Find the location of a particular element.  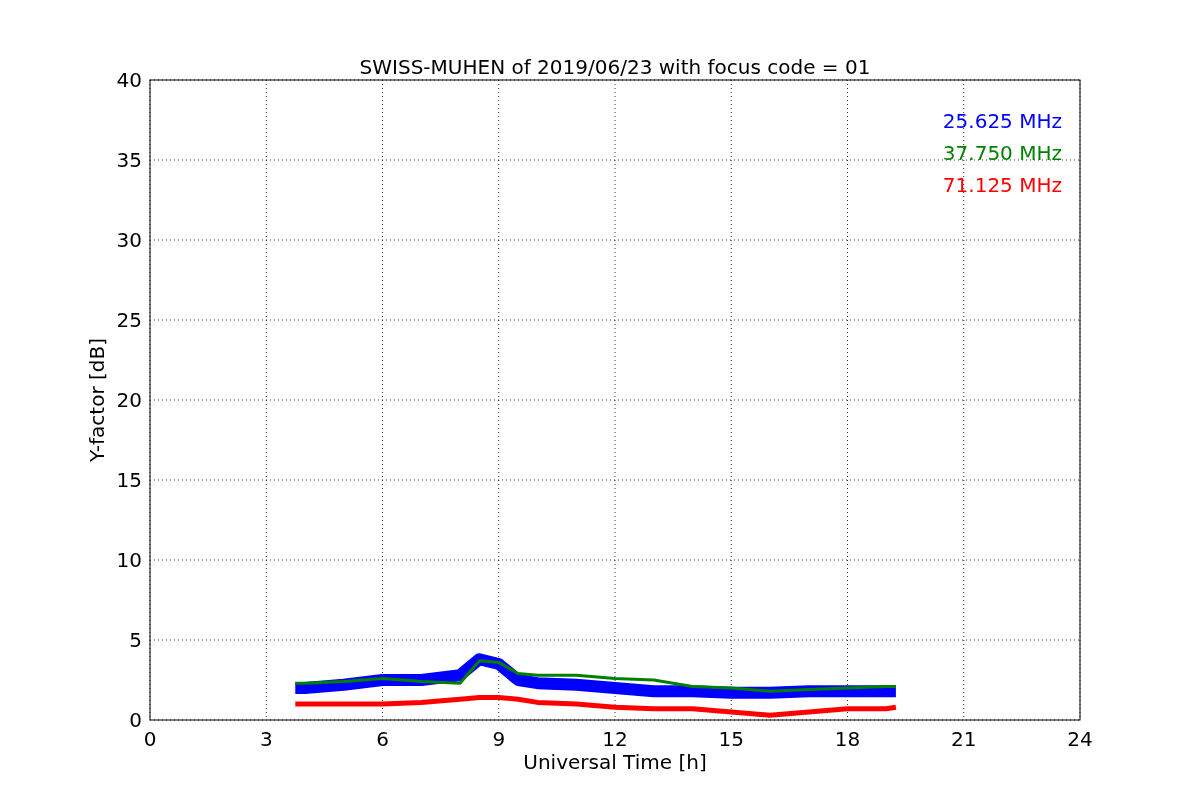

legend-label: 71.125 MHz is located at coordinates (1002, 185).